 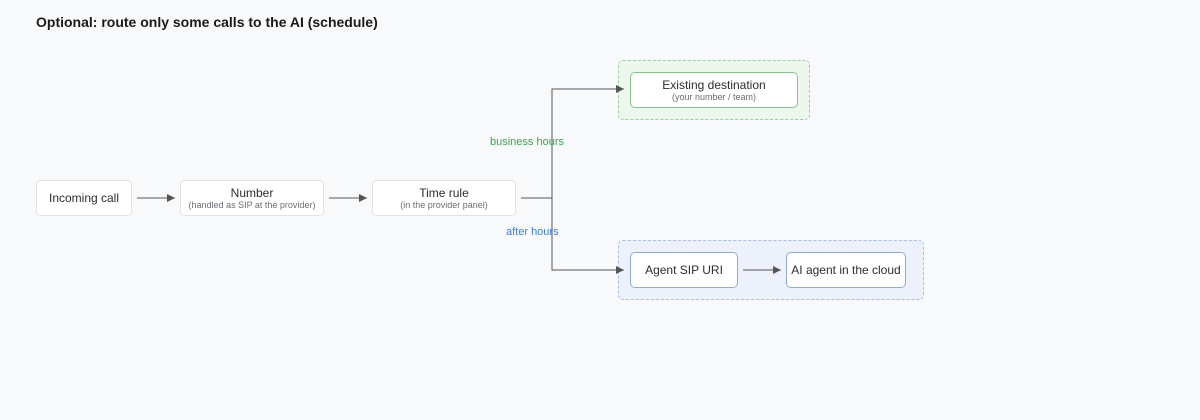 I want to click on ai-agent-label: AI agent in the cloud, so click(x=846, y=270).